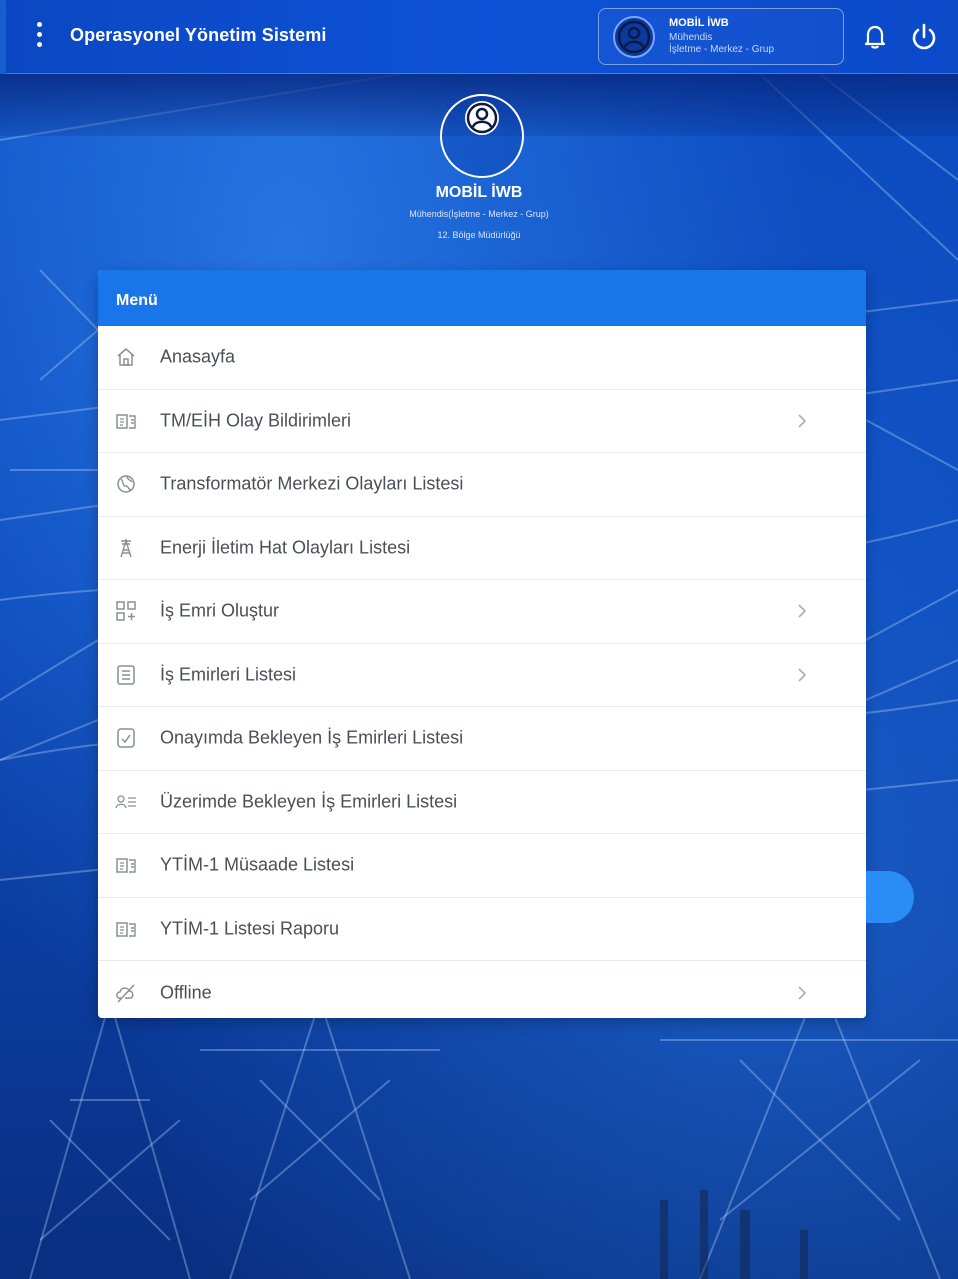  Describe the element at coordinates (126, 357) in the screenshot. I see `home-icon` at that location.